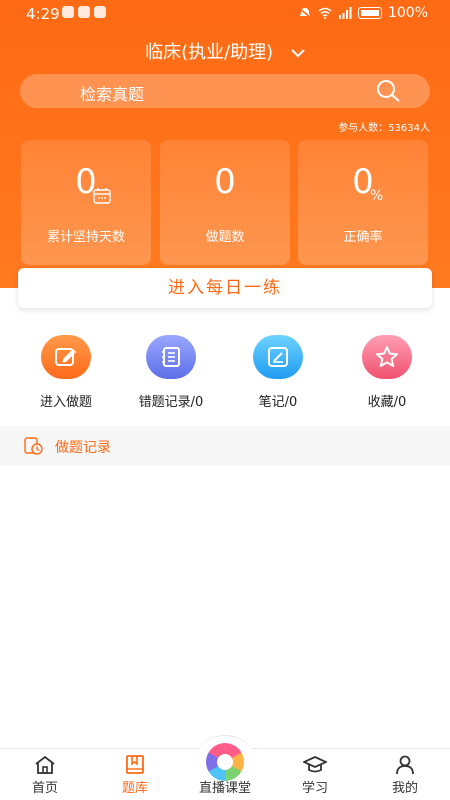  I want to click on stat-card-streak-days: 0 累计坚持天数, so click(86, 202).